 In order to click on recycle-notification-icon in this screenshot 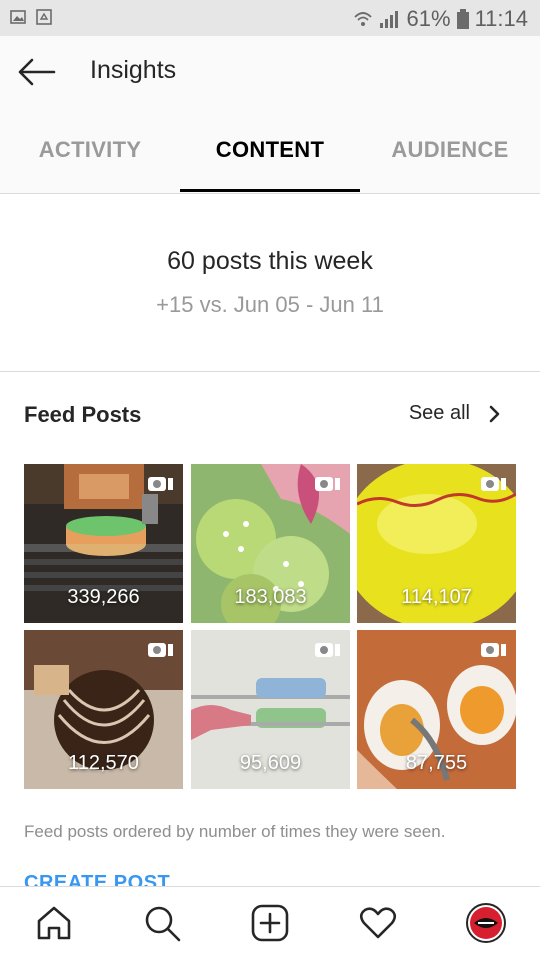, I will do `click(44, 17)`.